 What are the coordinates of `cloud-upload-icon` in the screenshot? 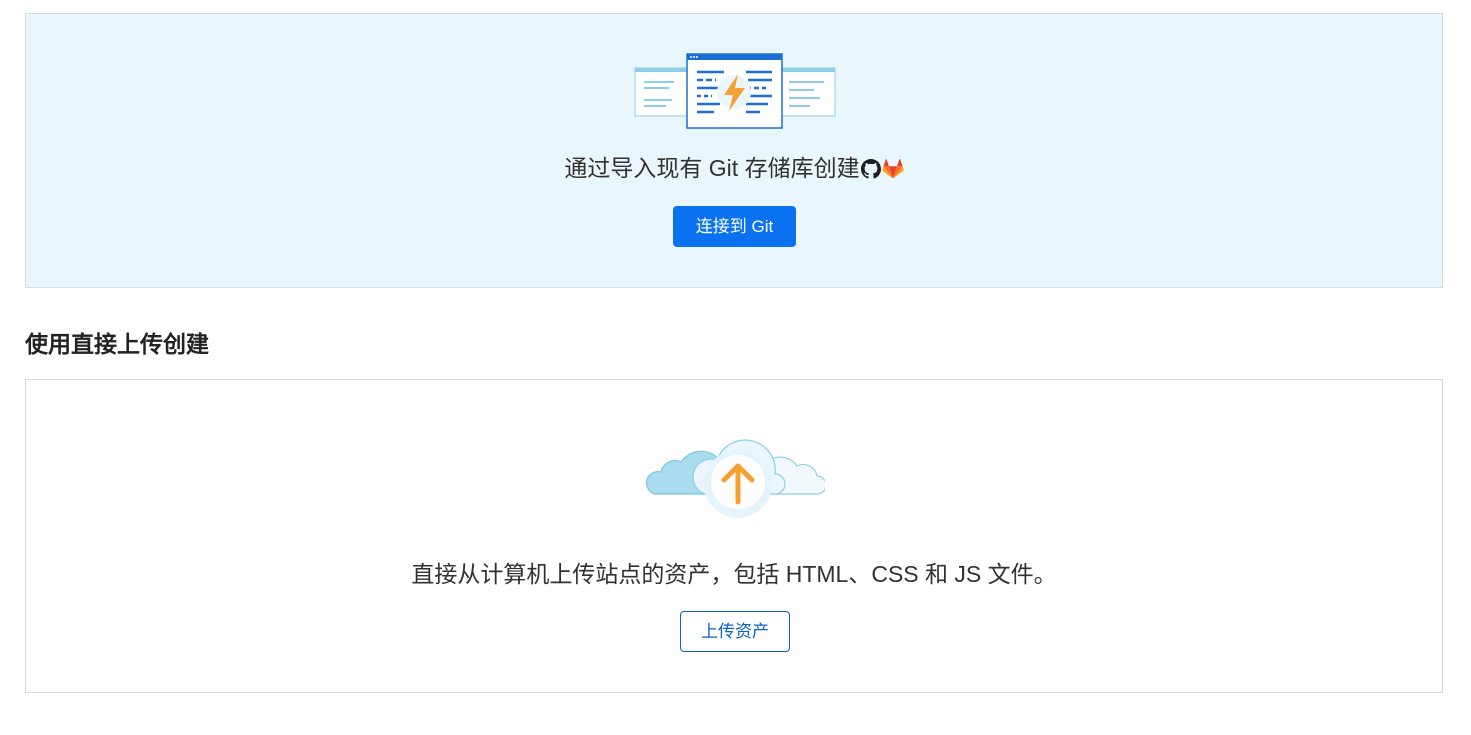 It's located at (735, 478).